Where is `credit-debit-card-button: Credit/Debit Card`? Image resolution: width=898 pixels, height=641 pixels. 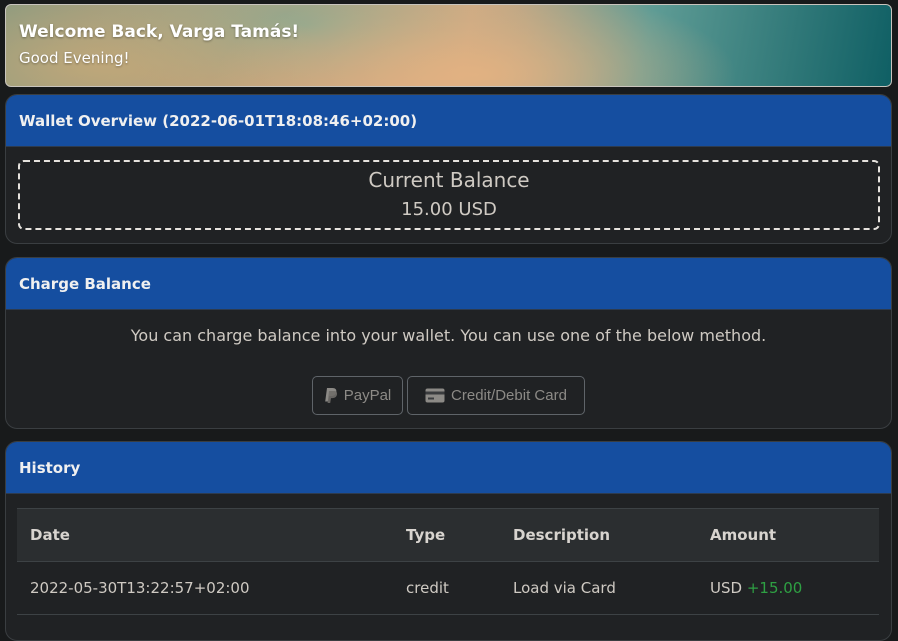
credit-debit-card-button: Credit/Debit Card is located at coordinates (496, 395).